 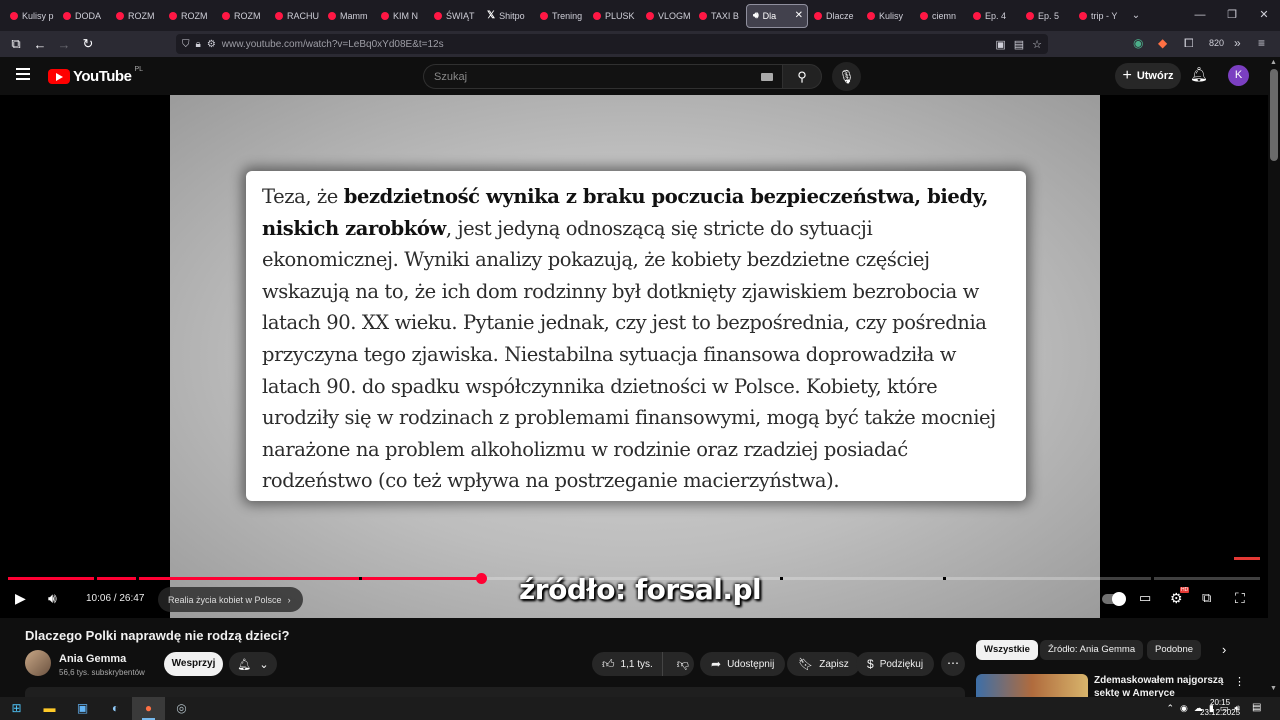 I want to click on guide-menu-icon, so click(x=23, y=74).